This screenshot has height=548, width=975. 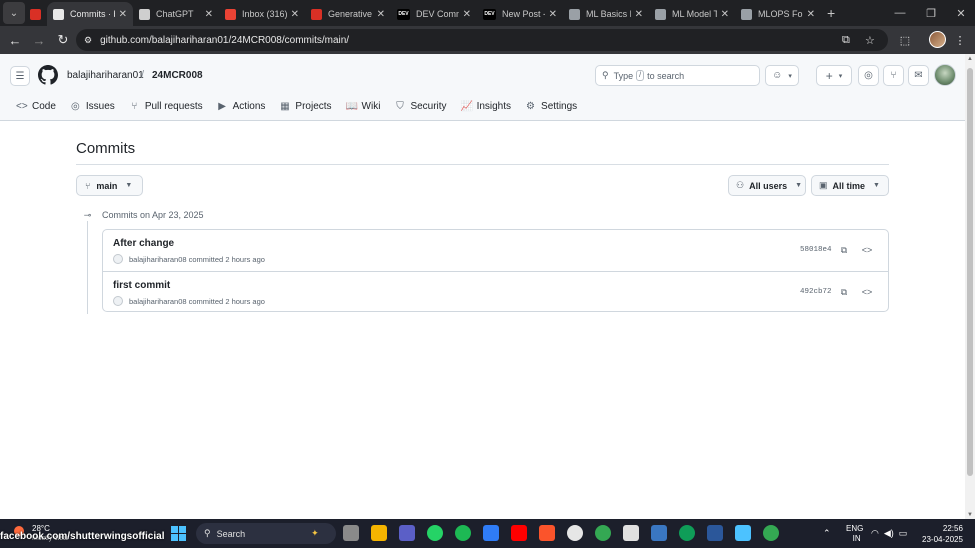 What do you see at coordinates (63, 40) in the screenshot?
I see `reload-button: ↻` at bounding box center [63, 40].